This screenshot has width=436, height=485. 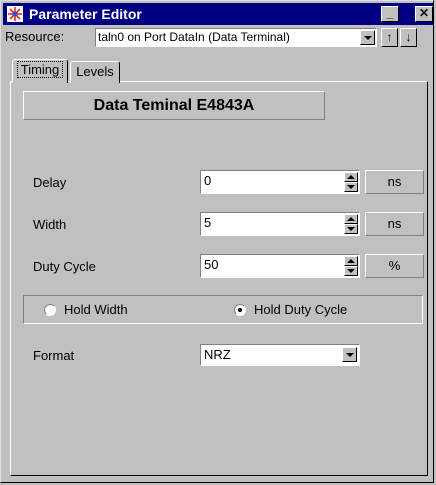 What do you see at coordinates (35, 36) in the screenshot?
I see `resource-label: Resource:` at bounding box center [35, 36].